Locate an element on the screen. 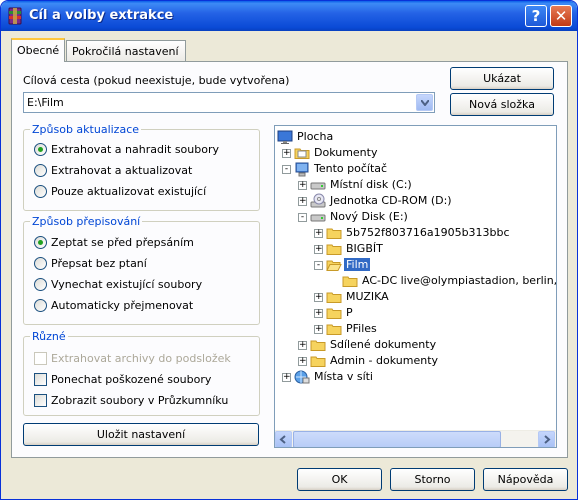 The height and width of the screenshot is (500, 578). new-folder-button: Nová složka is located at coordinates (502, 104).